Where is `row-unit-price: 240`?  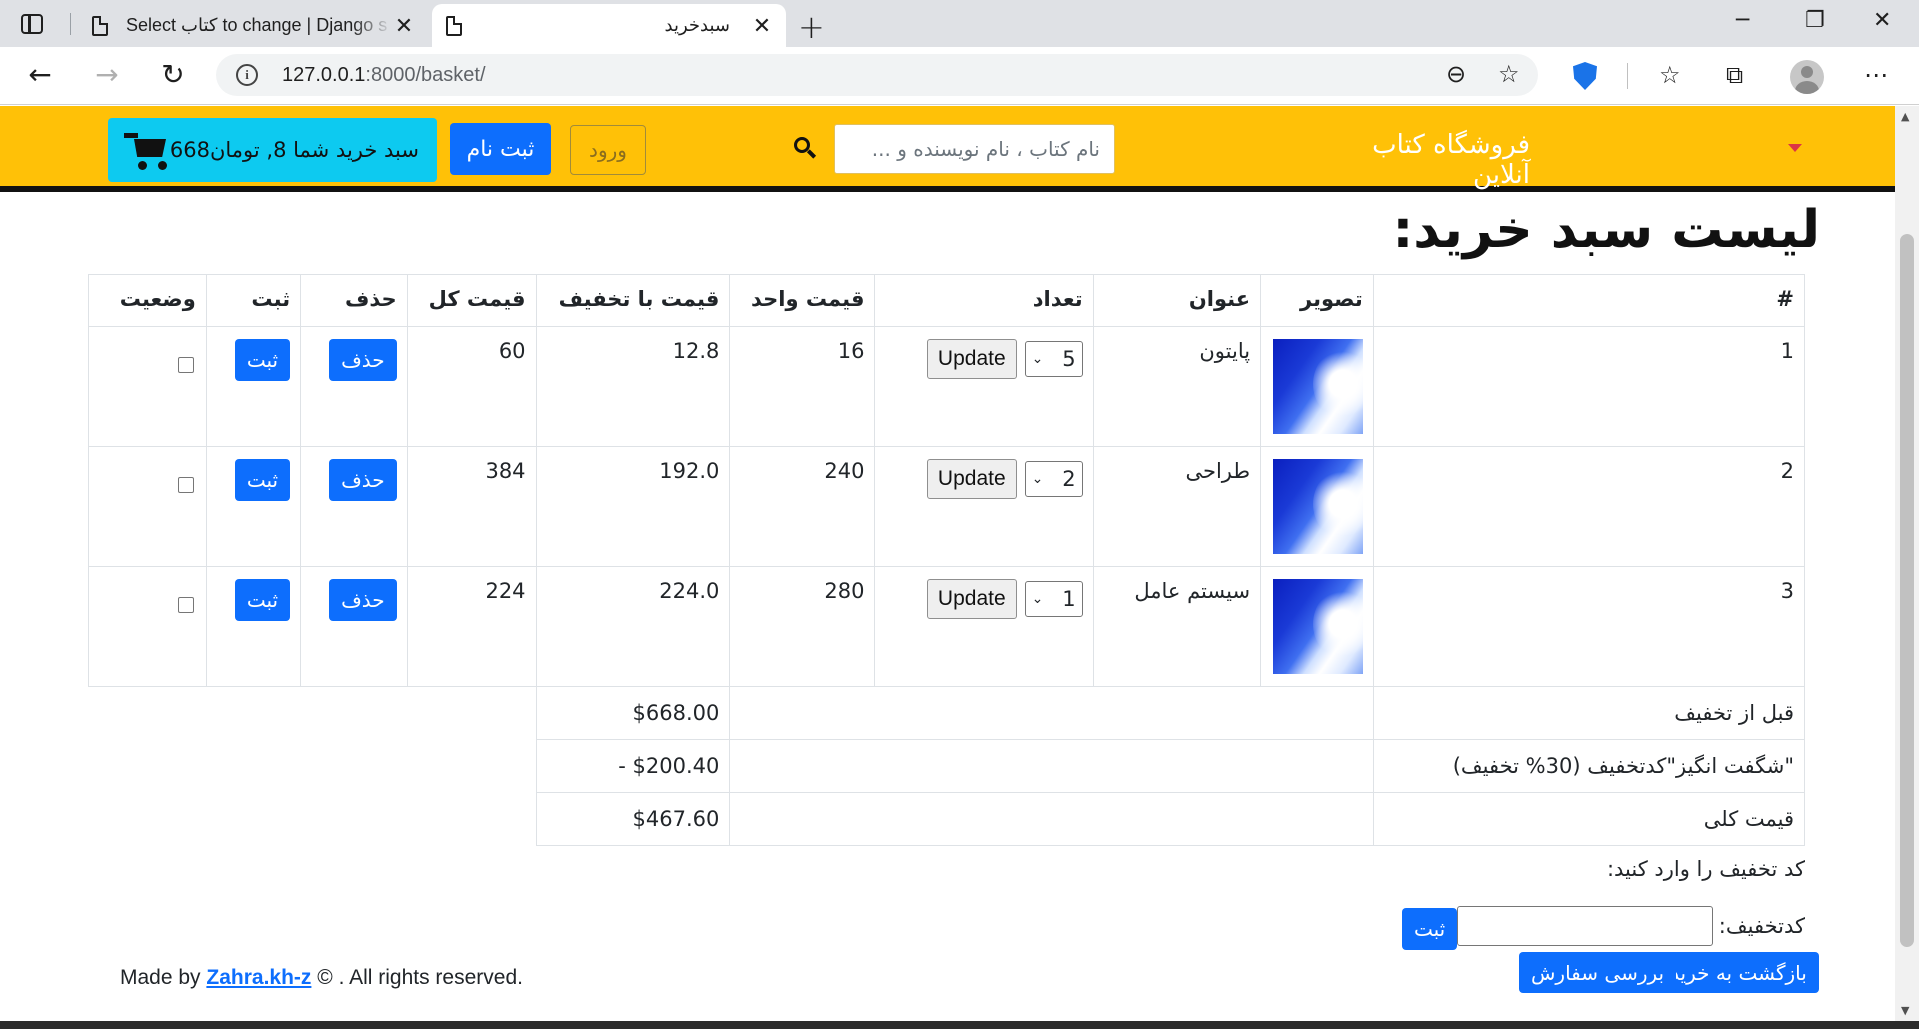
row-unit-price: 240 is located at coordinates (802, 506).